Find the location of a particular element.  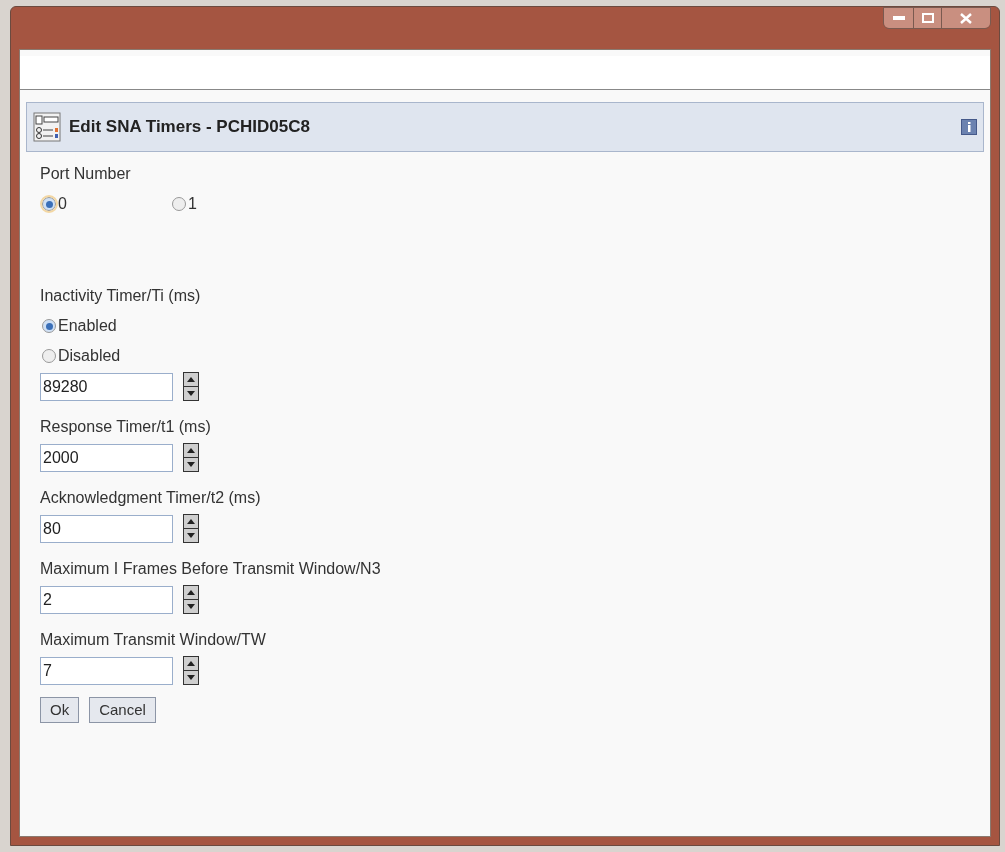

field-label: Maximum Transmit Window/TW is located at coordinates (153, 640).